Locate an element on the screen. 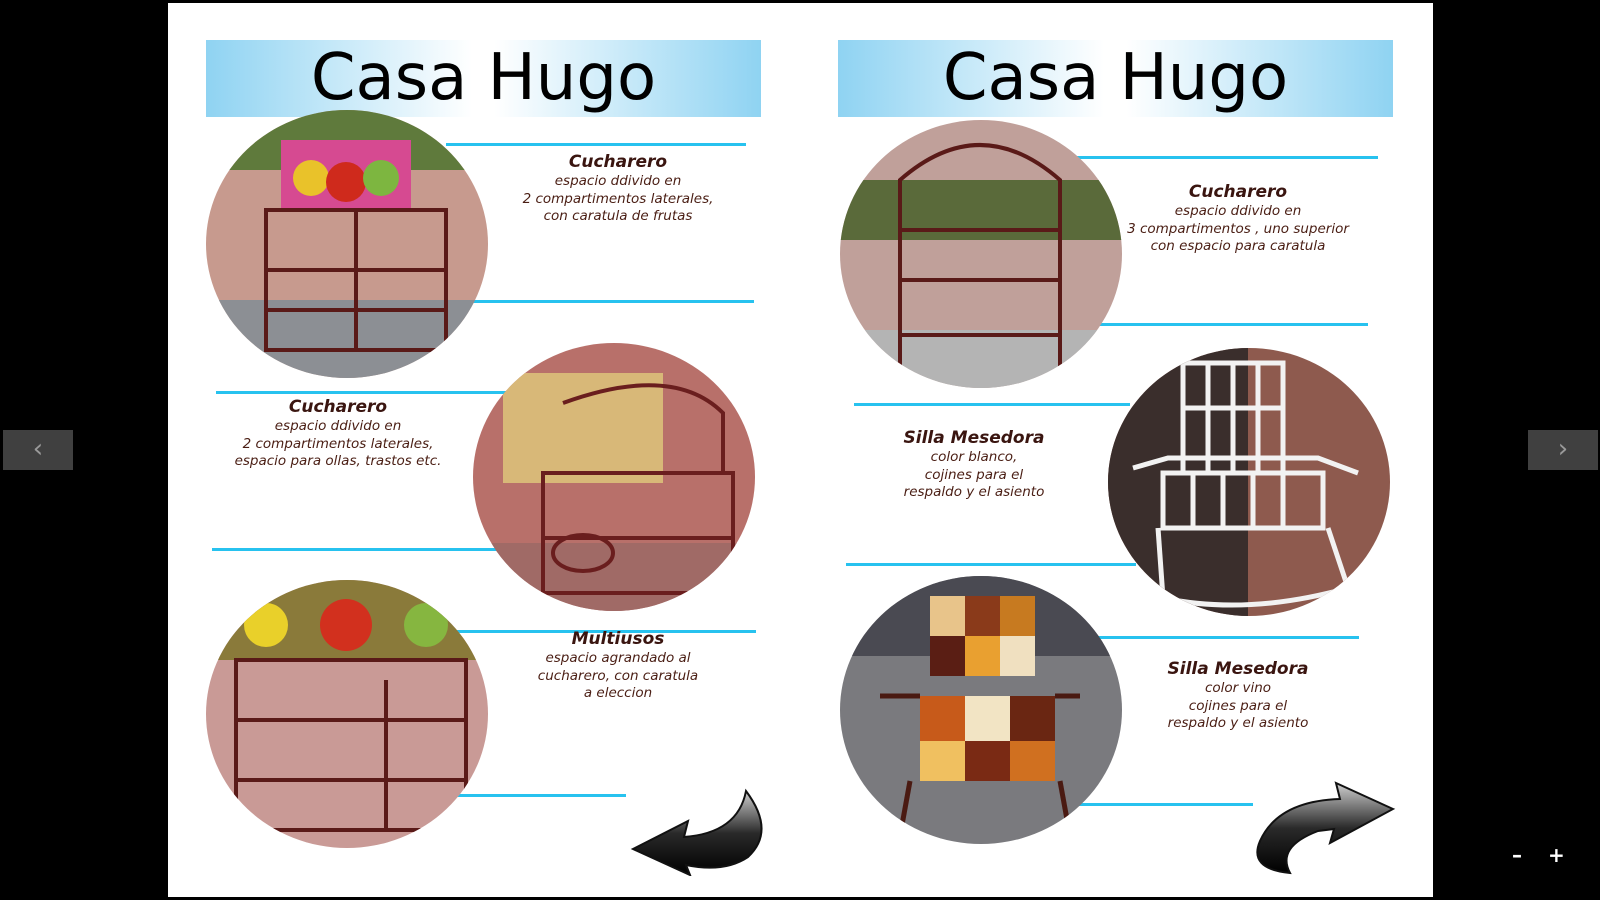 The height and width of the screenshot is (900, 1600). right-page-title-banner: Casa Hugo is located at coordinates (1115, 78).